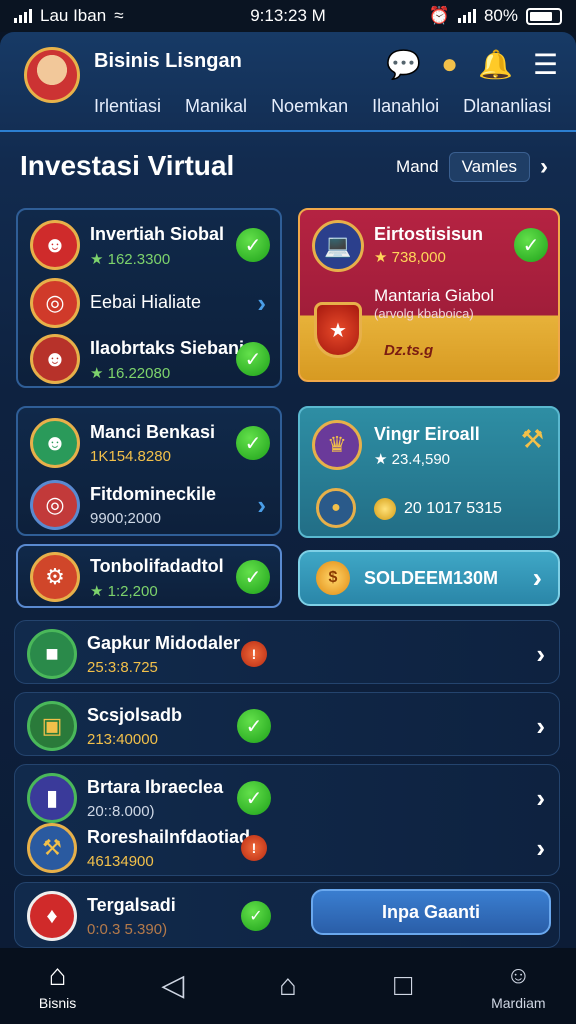  Describe the element at coordinates (169, 837) in the screenshot. I see `item-title: Roreshailnfdaotiad` at that location.